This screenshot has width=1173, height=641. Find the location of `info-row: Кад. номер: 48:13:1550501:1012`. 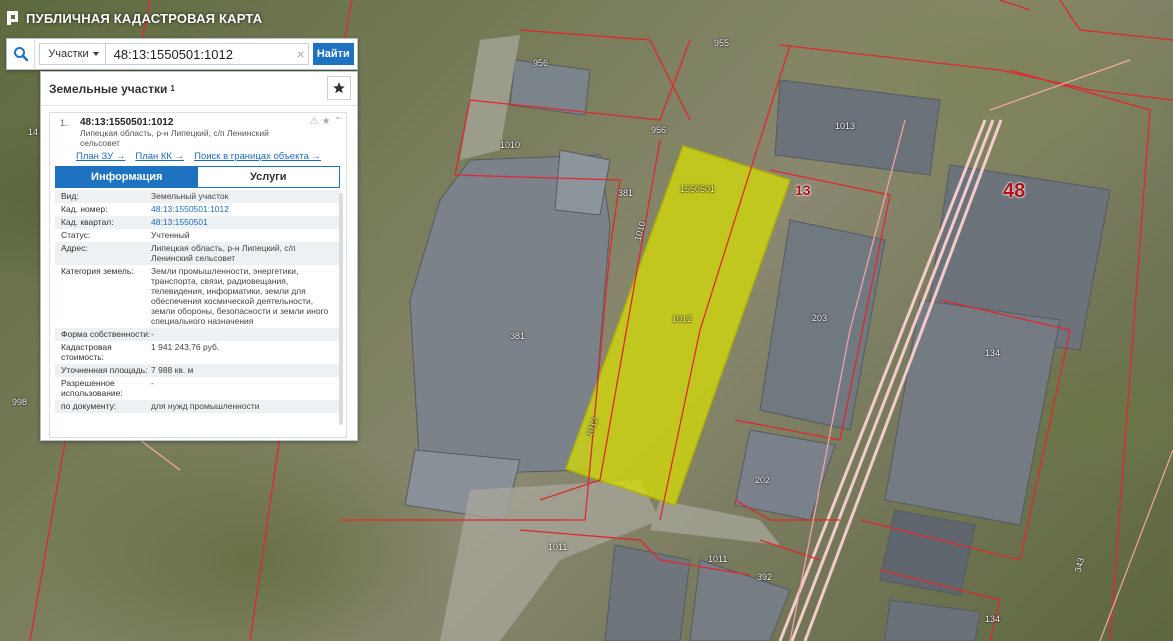

info-row: Кад. номер: 48:13:1550501:1012 is located at coordinates (197, 209).